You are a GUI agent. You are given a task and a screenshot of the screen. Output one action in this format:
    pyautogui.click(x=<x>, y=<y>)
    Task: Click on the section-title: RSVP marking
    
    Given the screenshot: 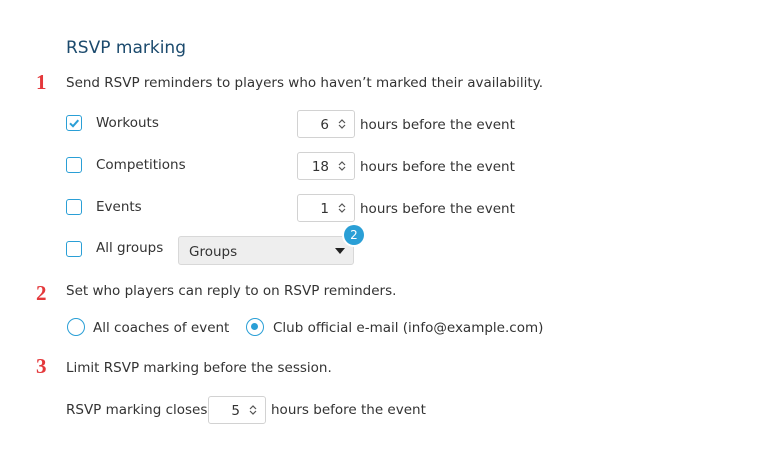 What is the action you would take?
    pyautogui.click(x=126, y=48)
    